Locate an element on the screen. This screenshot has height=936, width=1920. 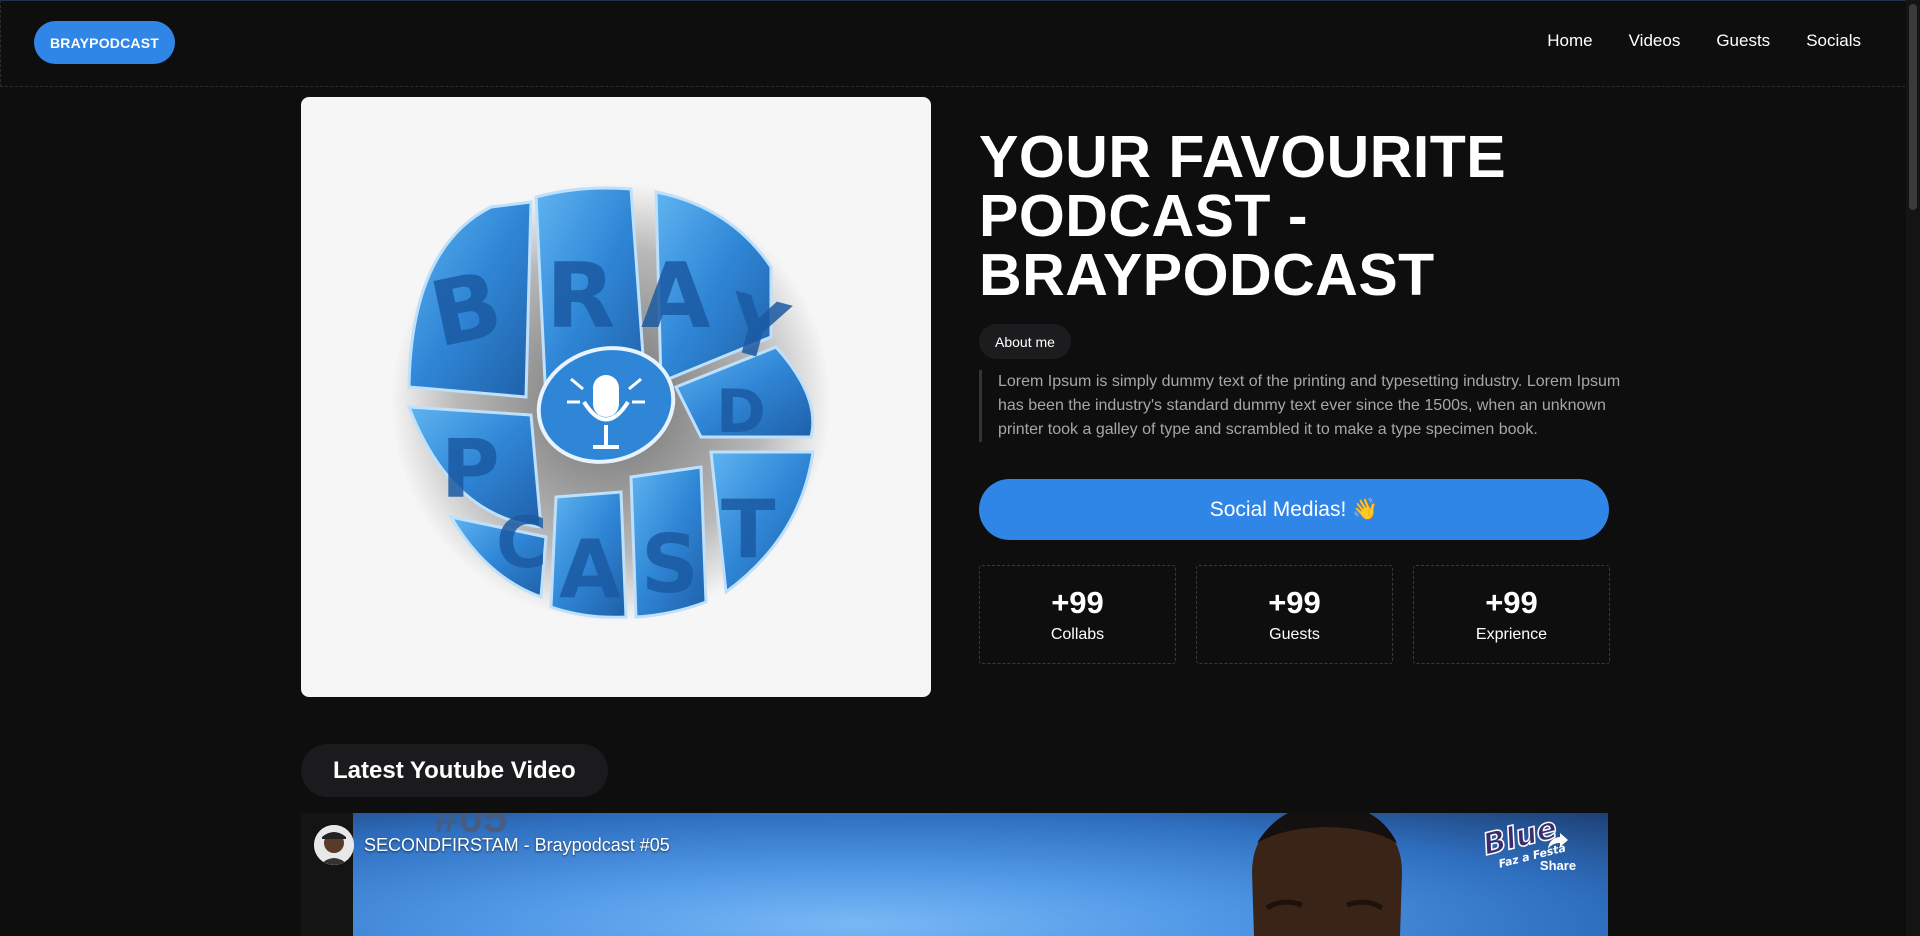
svg-text: S is located at coordinates (670, 564).